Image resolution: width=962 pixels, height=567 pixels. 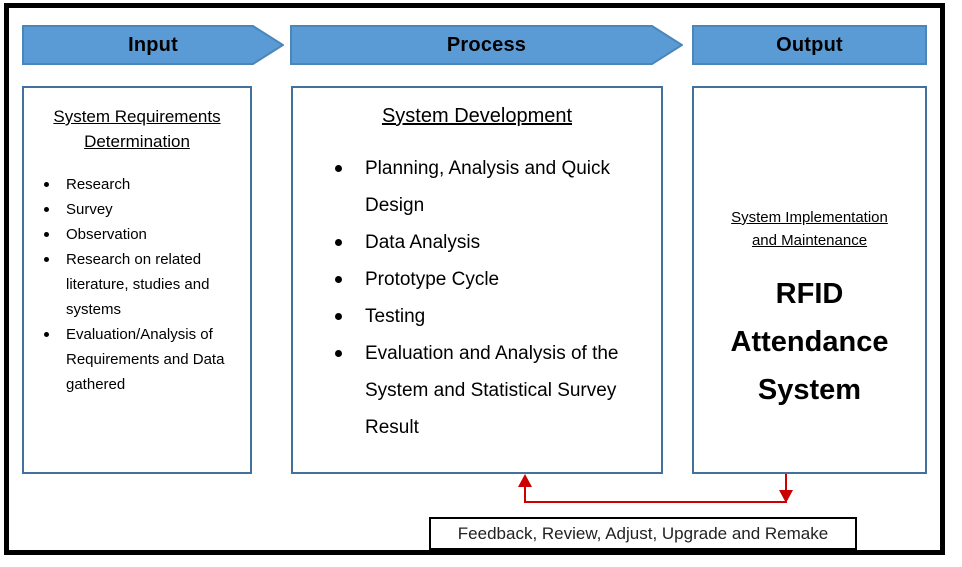 What do you see at coordinates (525, 494) in the screenshot?
I see `feedback-loop-left-vertical-line` at bounding box center [525, 494].